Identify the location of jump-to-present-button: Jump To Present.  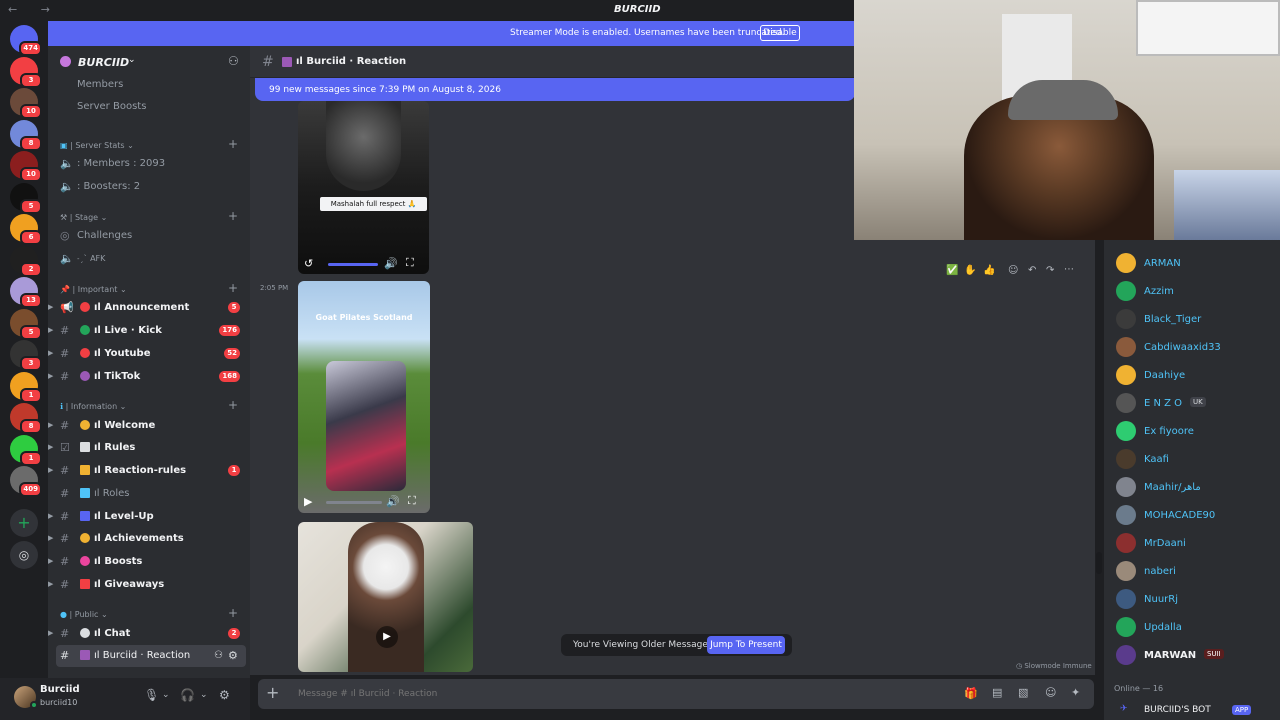
(746, 645).